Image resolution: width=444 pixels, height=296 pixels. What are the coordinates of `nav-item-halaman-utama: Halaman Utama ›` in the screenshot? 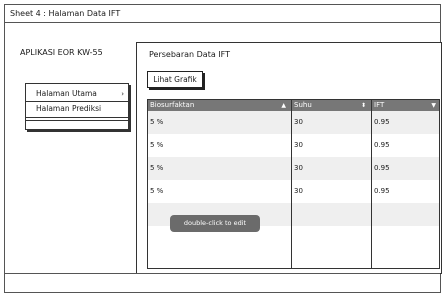 It's located at (77, 94).